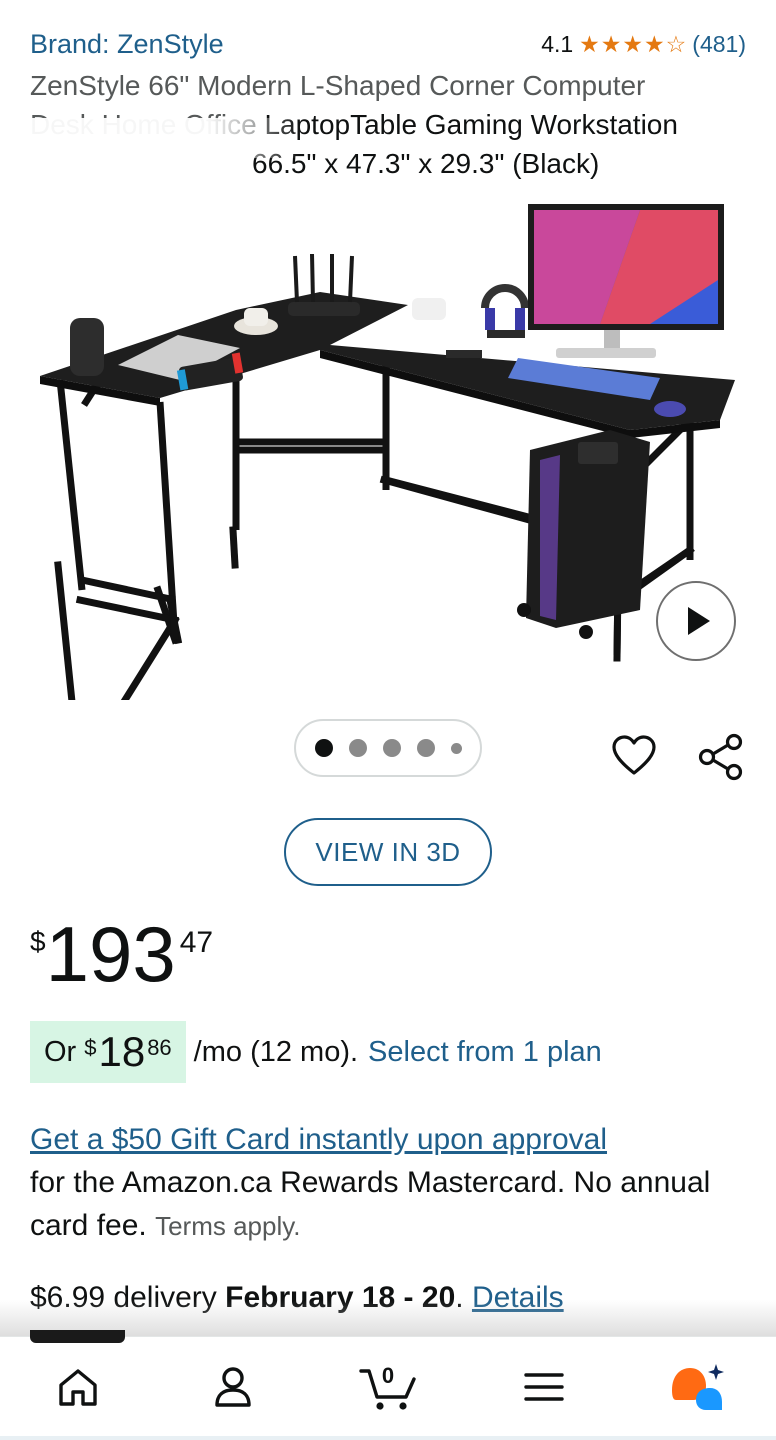  Describe the element at coordinates (228, 1226) in the screenshot. I see `terms-apply-text: Terms apply.` at that location.